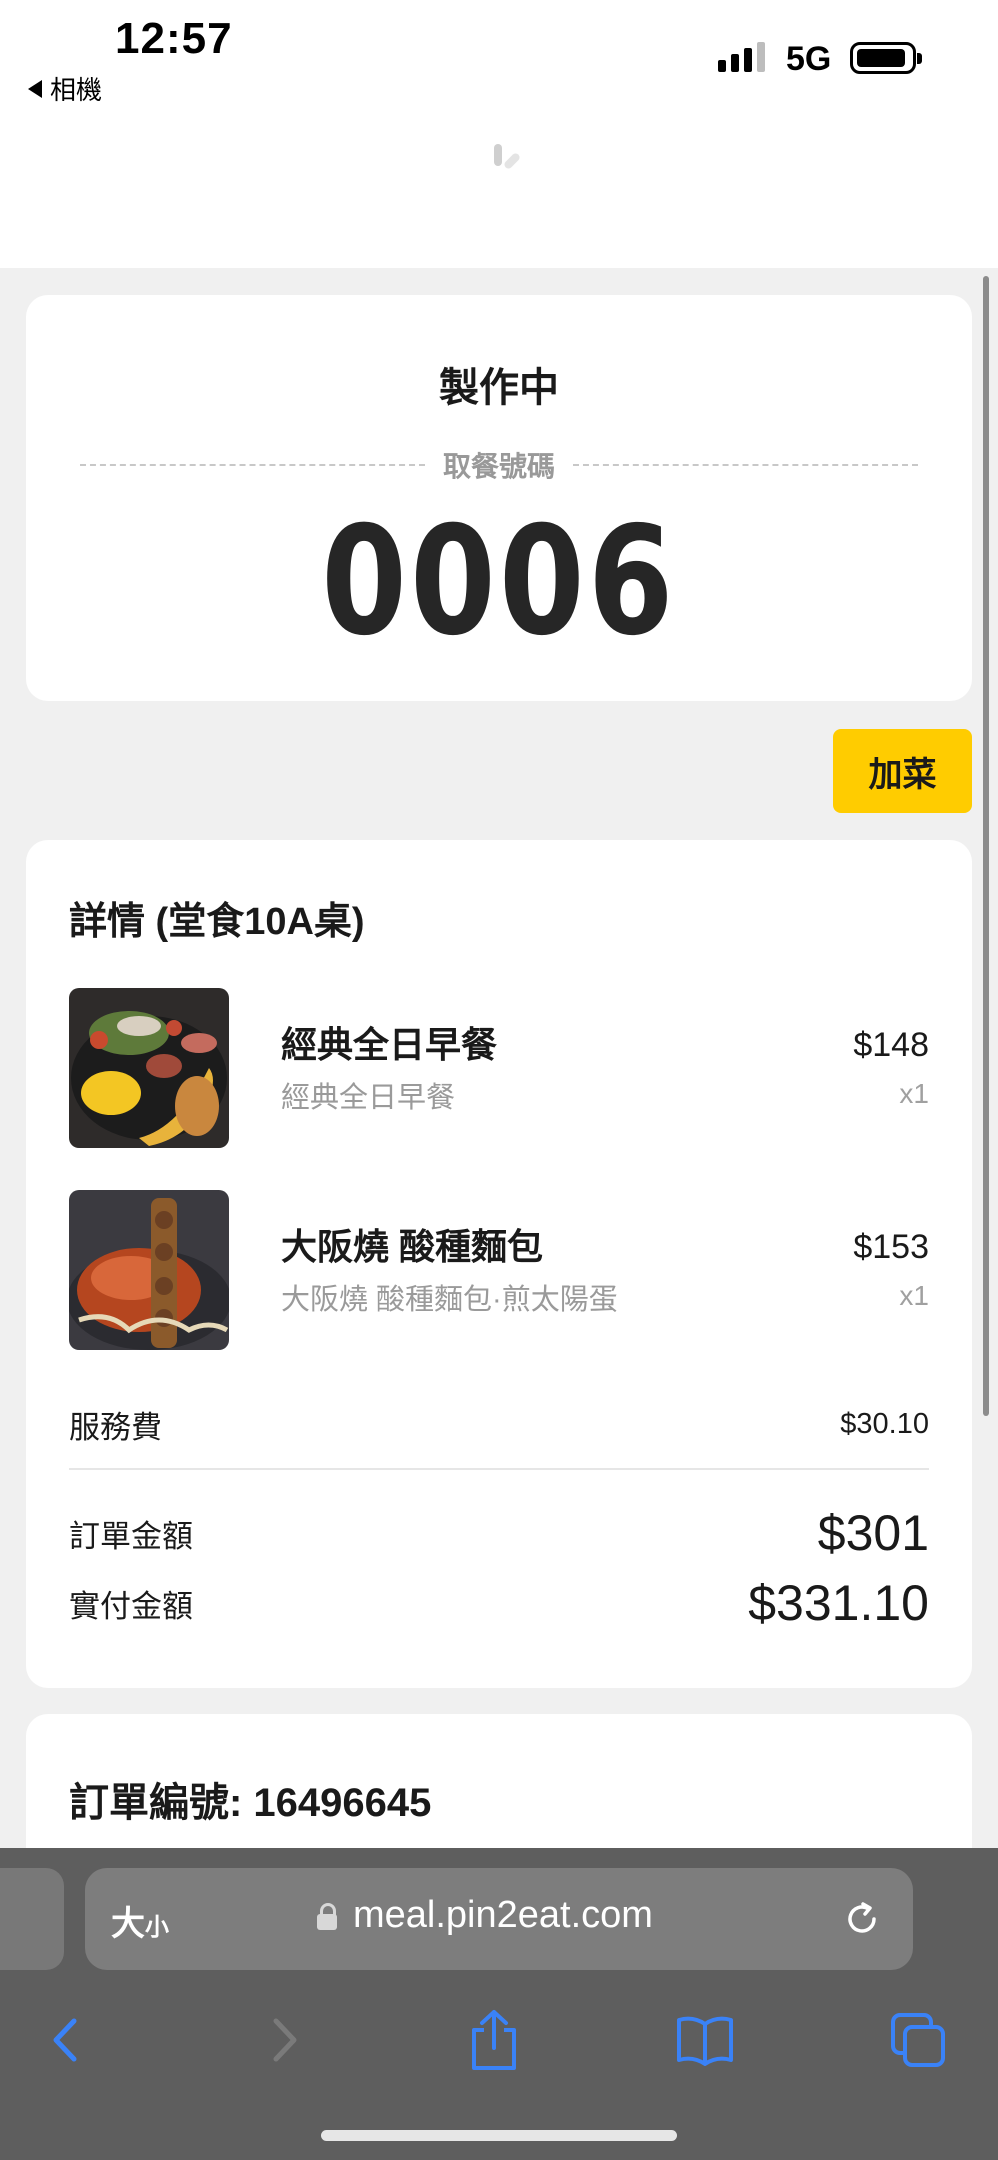  I want to click on scrollbar, so click(986, 846).